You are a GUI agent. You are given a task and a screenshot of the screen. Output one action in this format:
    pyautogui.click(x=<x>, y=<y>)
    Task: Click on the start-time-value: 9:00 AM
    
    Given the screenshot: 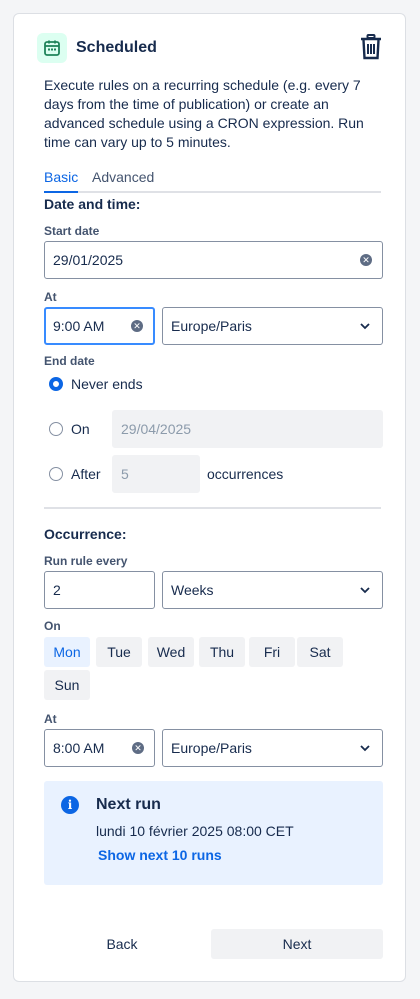 What is the action you would take?
    pyautogui.click(x=79, y=326)
    